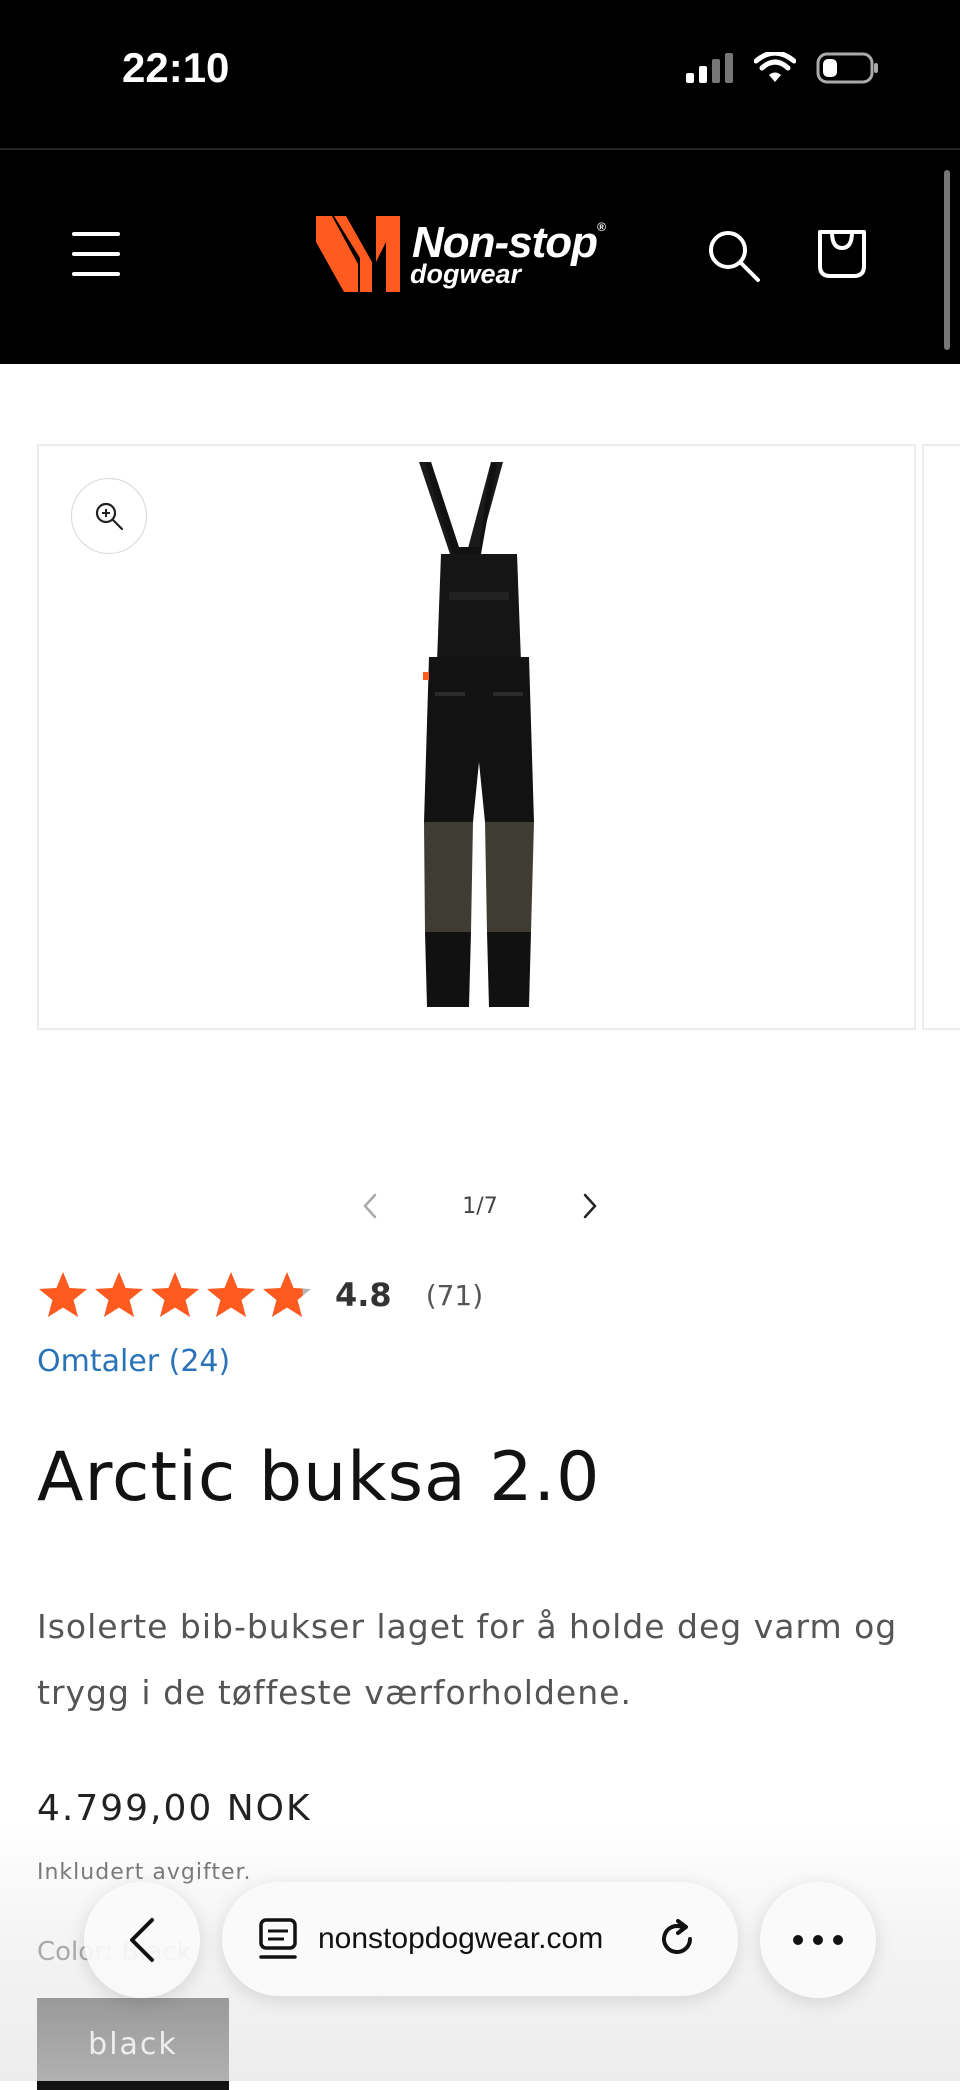 This screenshot has width=960, height=2090. Describe the element at coordinates (480, 74) in the screenshot. I see `status-bar: 22:10` at that location.